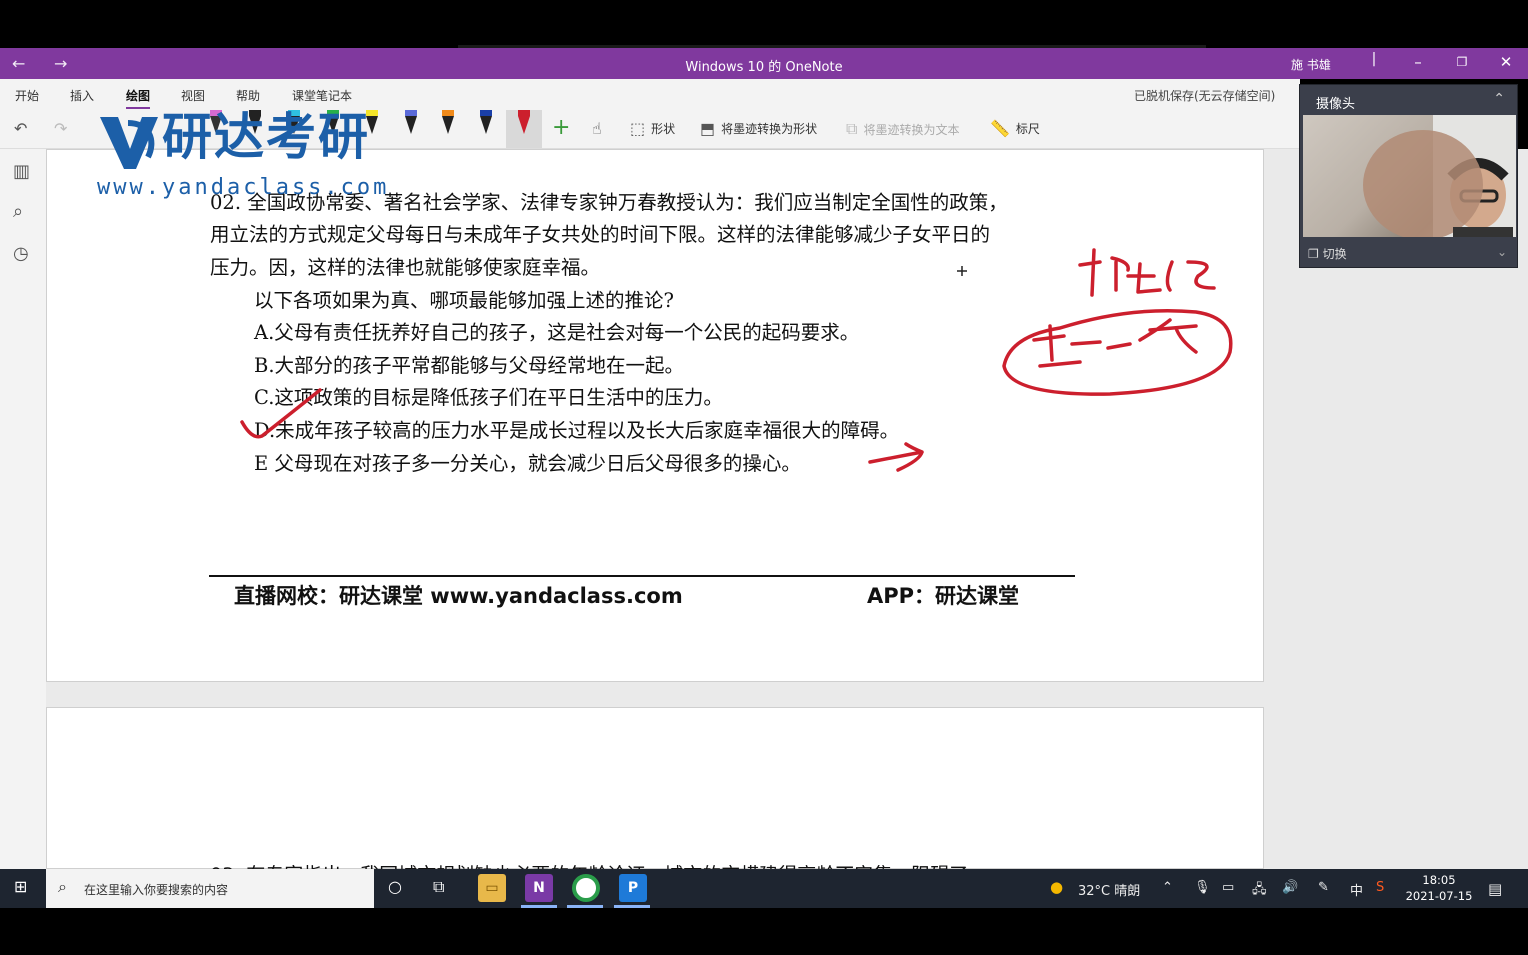 This screenshot has width=1528, height=955. What do you see at coordinates (486, 126) in the screenshot?
I see `pen-navy` at bounding box center [486, 126].